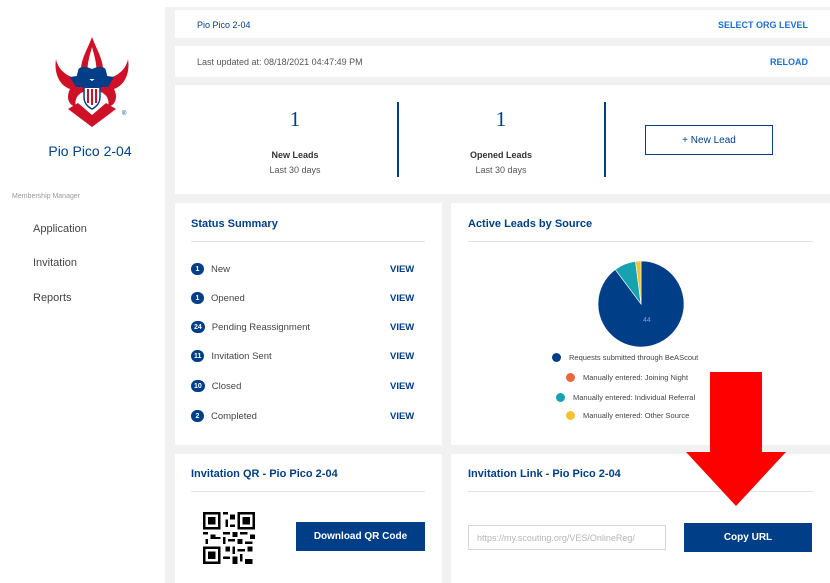  I want to click on opened-leads-label: Opened Leads, so click(500, 155).